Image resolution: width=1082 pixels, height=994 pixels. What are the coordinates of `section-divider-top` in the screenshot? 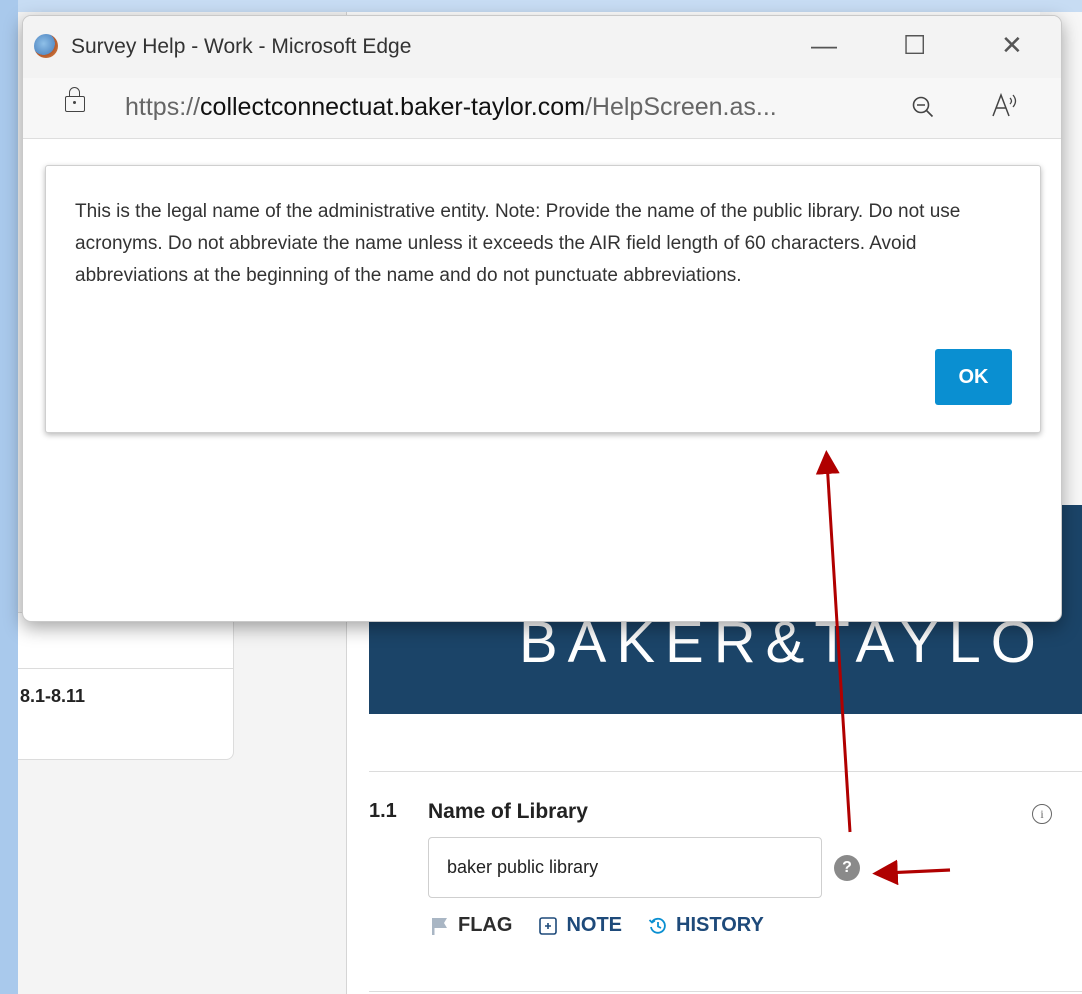 It's located at (725, 771).